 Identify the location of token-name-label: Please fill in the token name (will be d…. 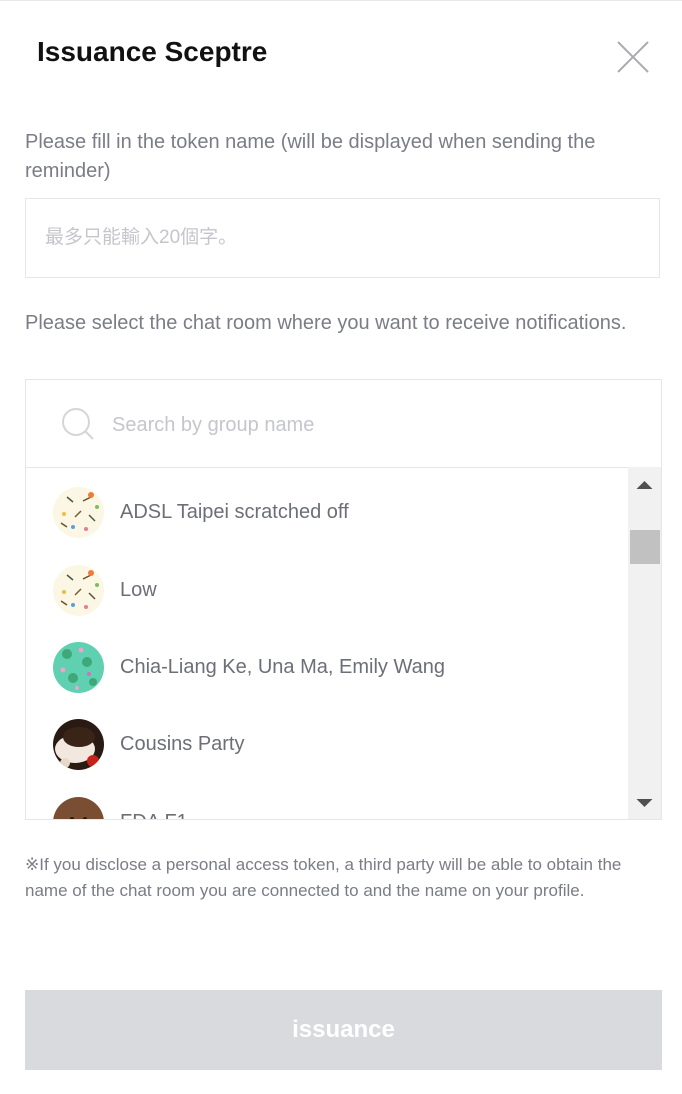
(310, 156).